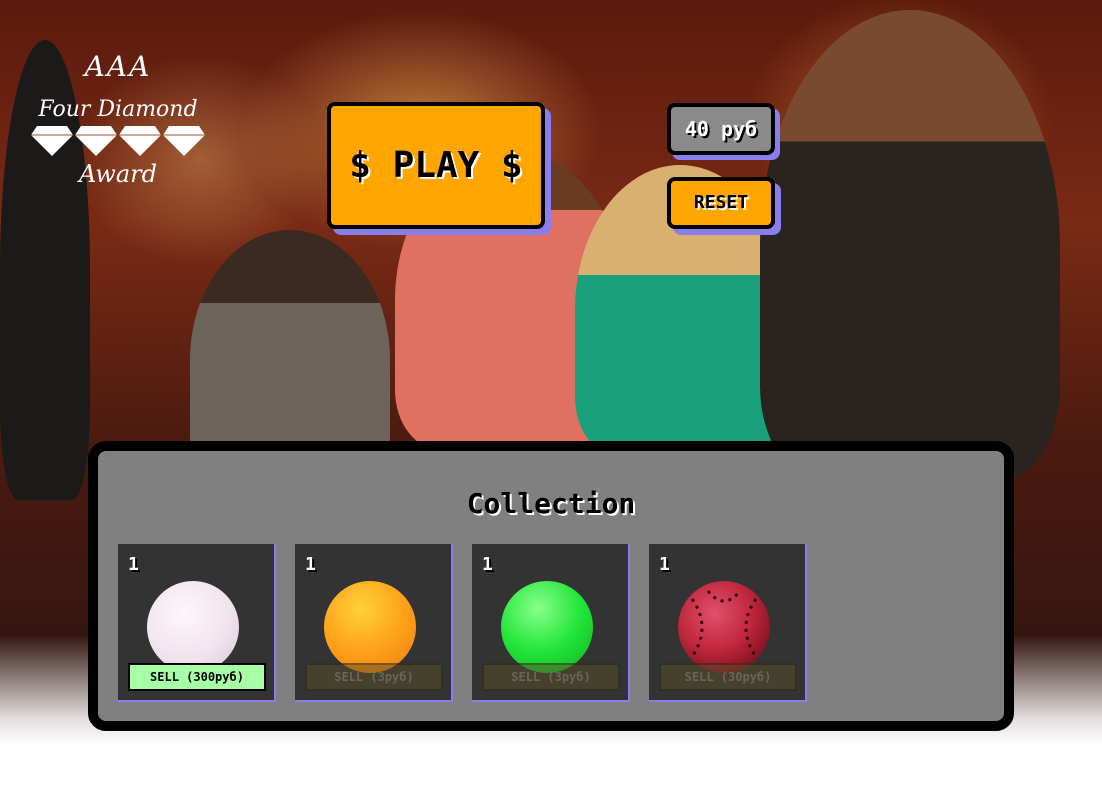  What do you see at coordinates (721, 129) in the screenshot?
I see `balance-display: 40 руб` at bounding box center [721, 129].